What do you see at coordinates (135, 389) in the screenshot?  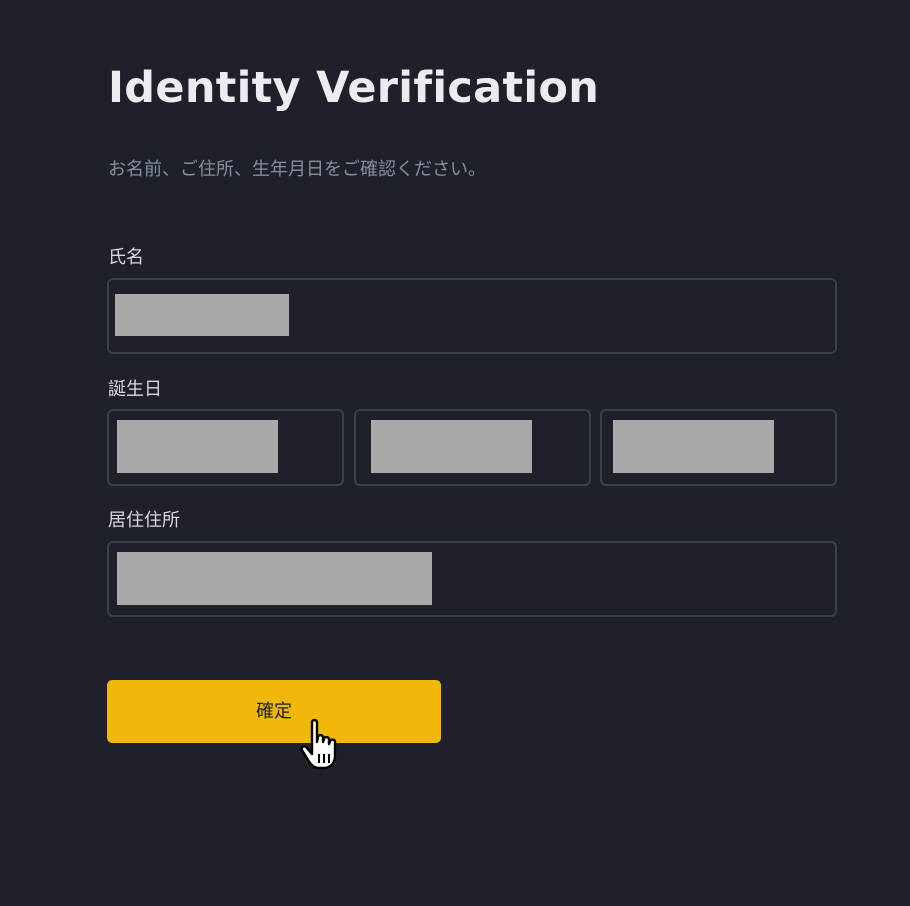 I see `birthday-label: 誕生日` at bounding box center [135, 389].